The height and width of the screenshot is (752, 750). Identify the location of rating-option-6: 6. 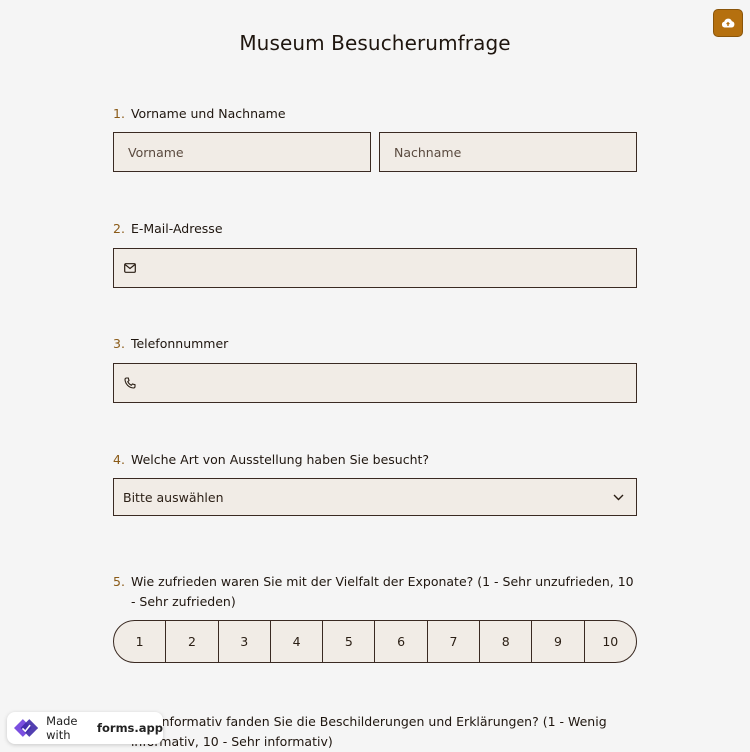
(401, 641).